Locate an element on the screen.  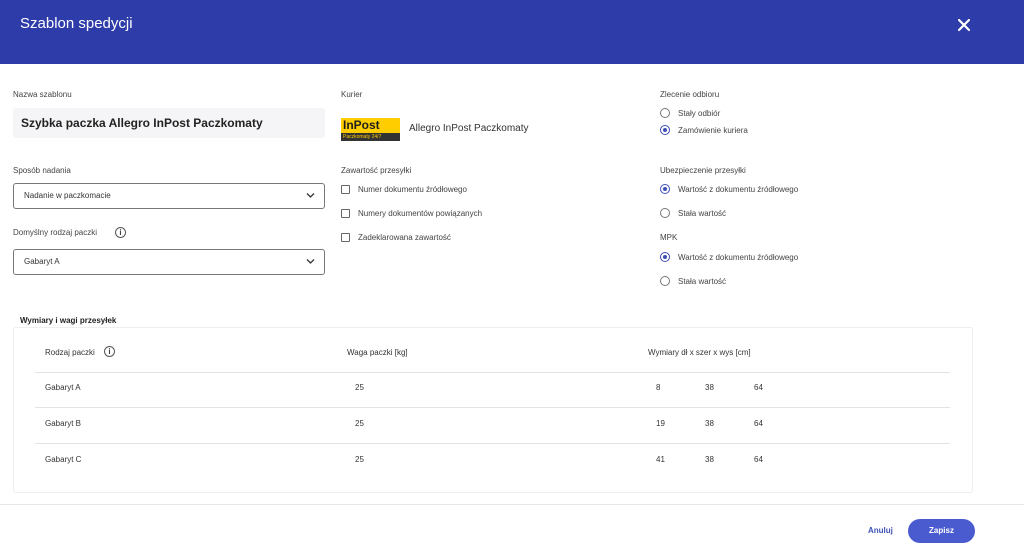
dimensions-section-title: Wymiary i wagi przesyłek is located at coordinates (68, 320).